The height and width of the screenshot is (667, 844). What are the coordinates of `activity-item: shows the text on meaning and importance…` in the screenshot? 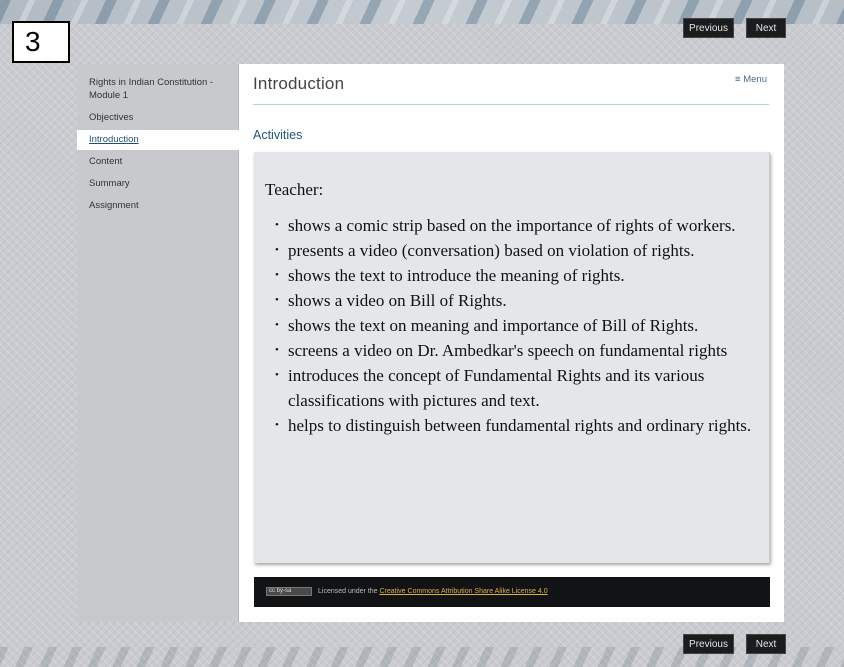 It's located at (518, 325).